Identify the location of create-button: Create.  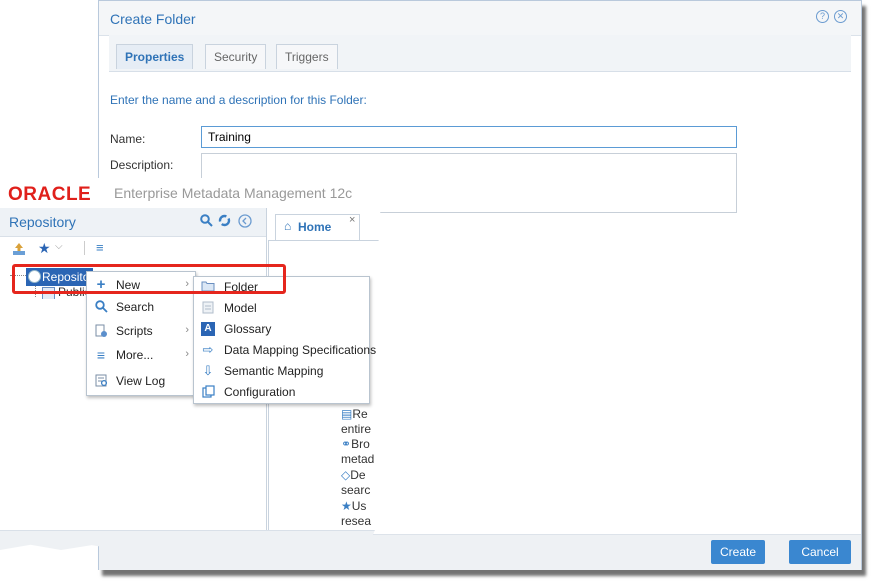
(738, 552).